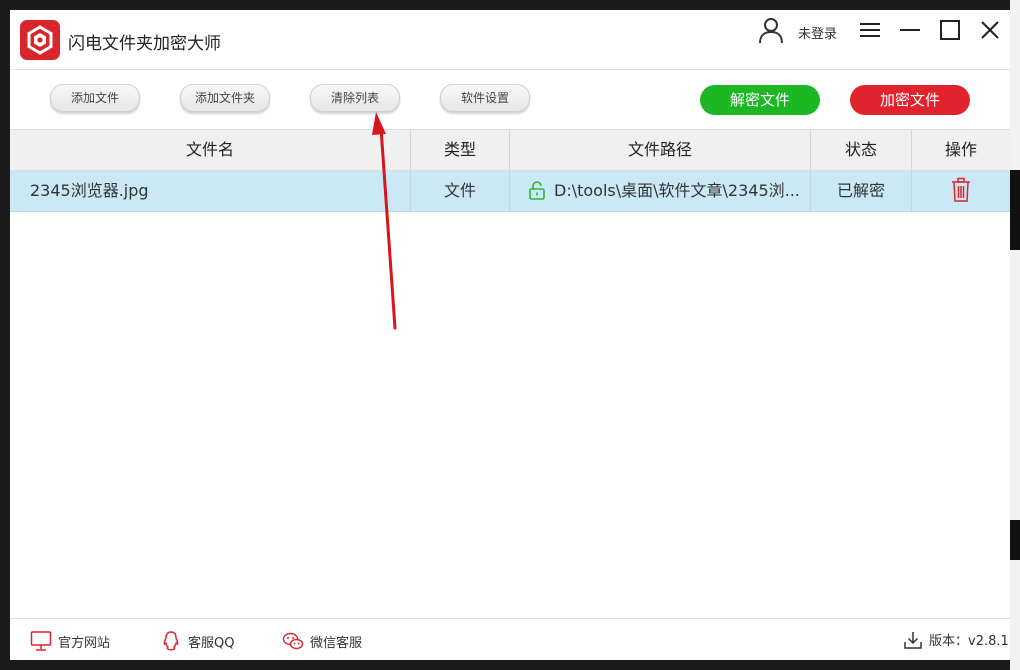  Describe the element at coordinates (336, 643) in the screenshot. I see `wechat-service-label: 微信客服` at that location.